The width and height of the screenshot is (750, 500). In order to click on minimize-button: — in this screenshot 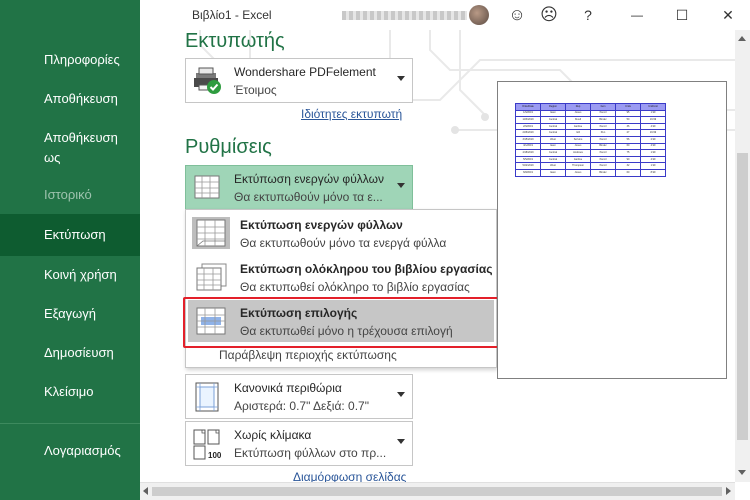, I will do `click(637, 15)`.